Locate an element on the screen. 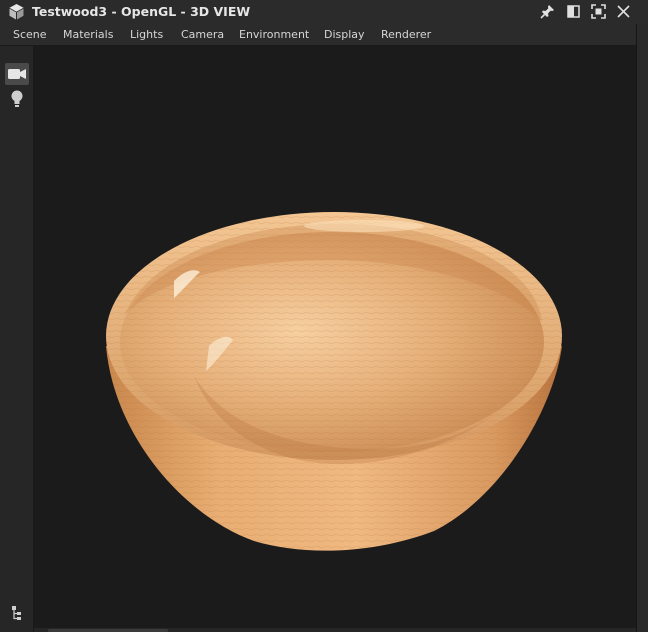  title-bar: Testwood3 - OpenGL - 3D VIEW is located at coordinates (324, 12).